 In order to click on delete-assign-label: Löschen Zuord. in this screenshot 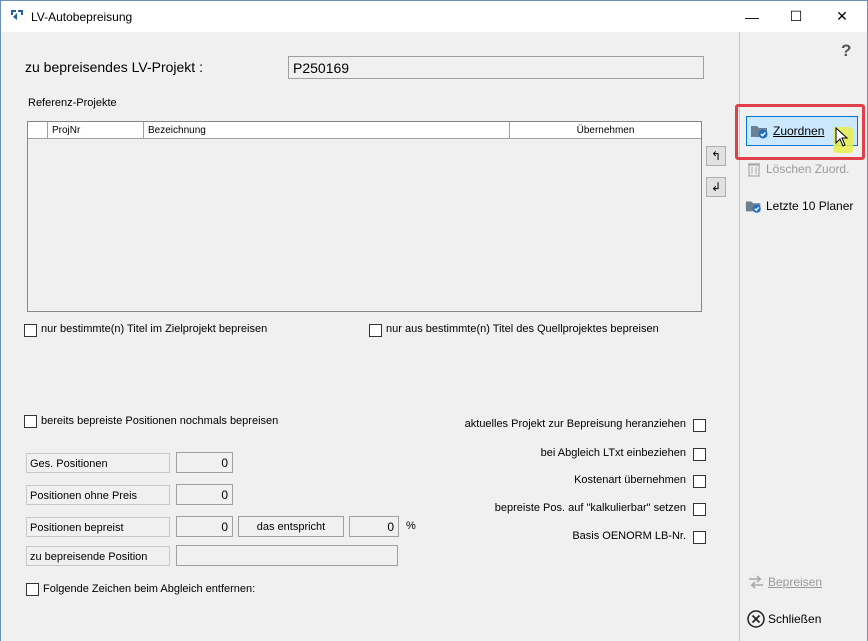, I will do `click(808, 169)`.